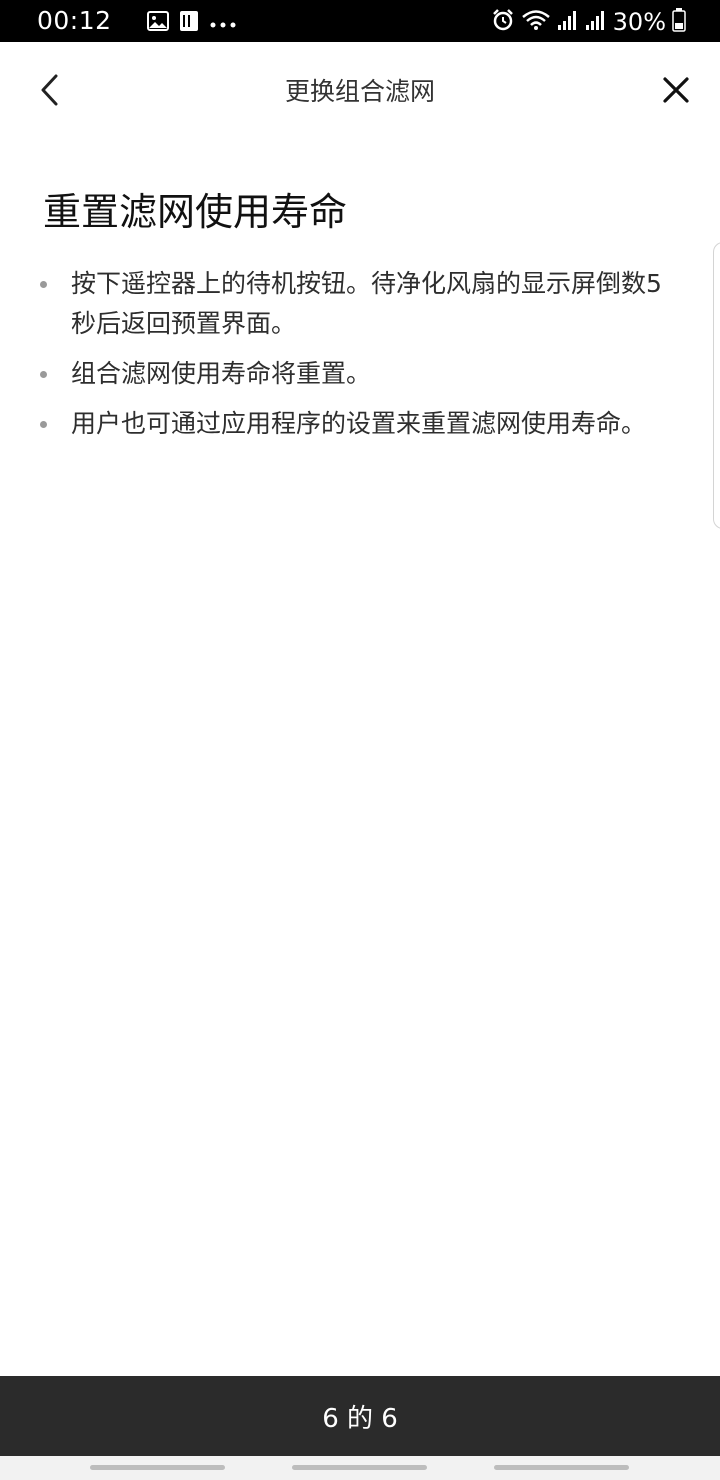 This screenshot has height=1480, width=720. Describe the element at coordinates (223, 23) in the screenshot. I see `more-dots-icon` at that location.